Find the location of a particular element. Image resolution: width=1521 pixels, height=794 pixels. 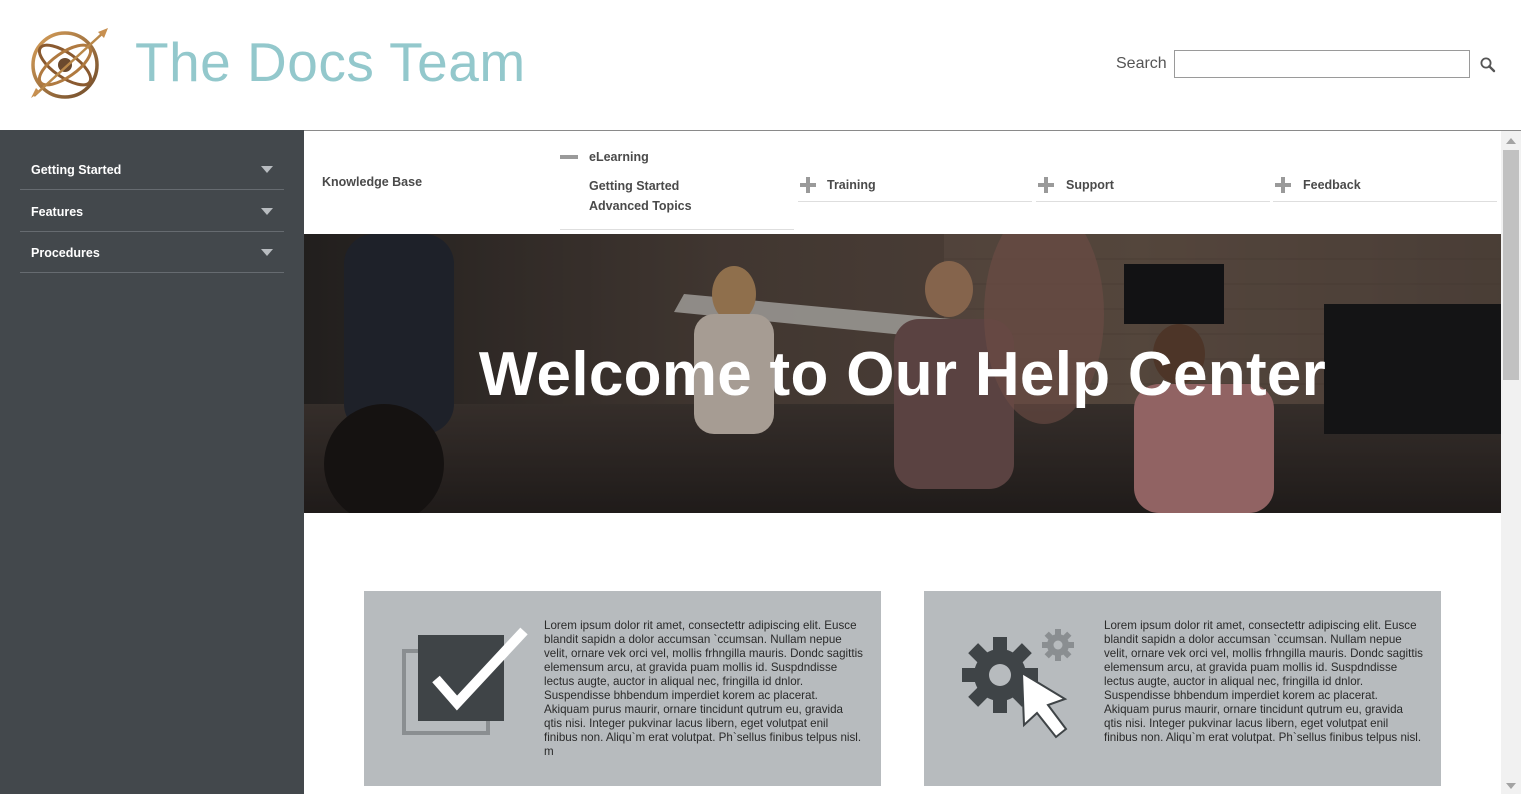

sidebar-item-label: Getting Started is located at coordinates (76, 170).